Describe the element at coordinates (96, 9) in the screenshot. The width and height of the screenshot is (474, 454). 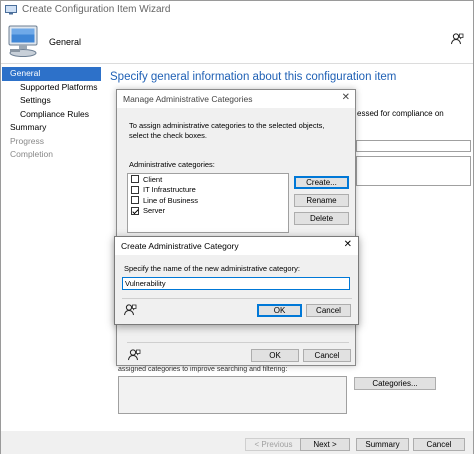
I see `wizard-title: Create Configuration Item Wizard` at that location.